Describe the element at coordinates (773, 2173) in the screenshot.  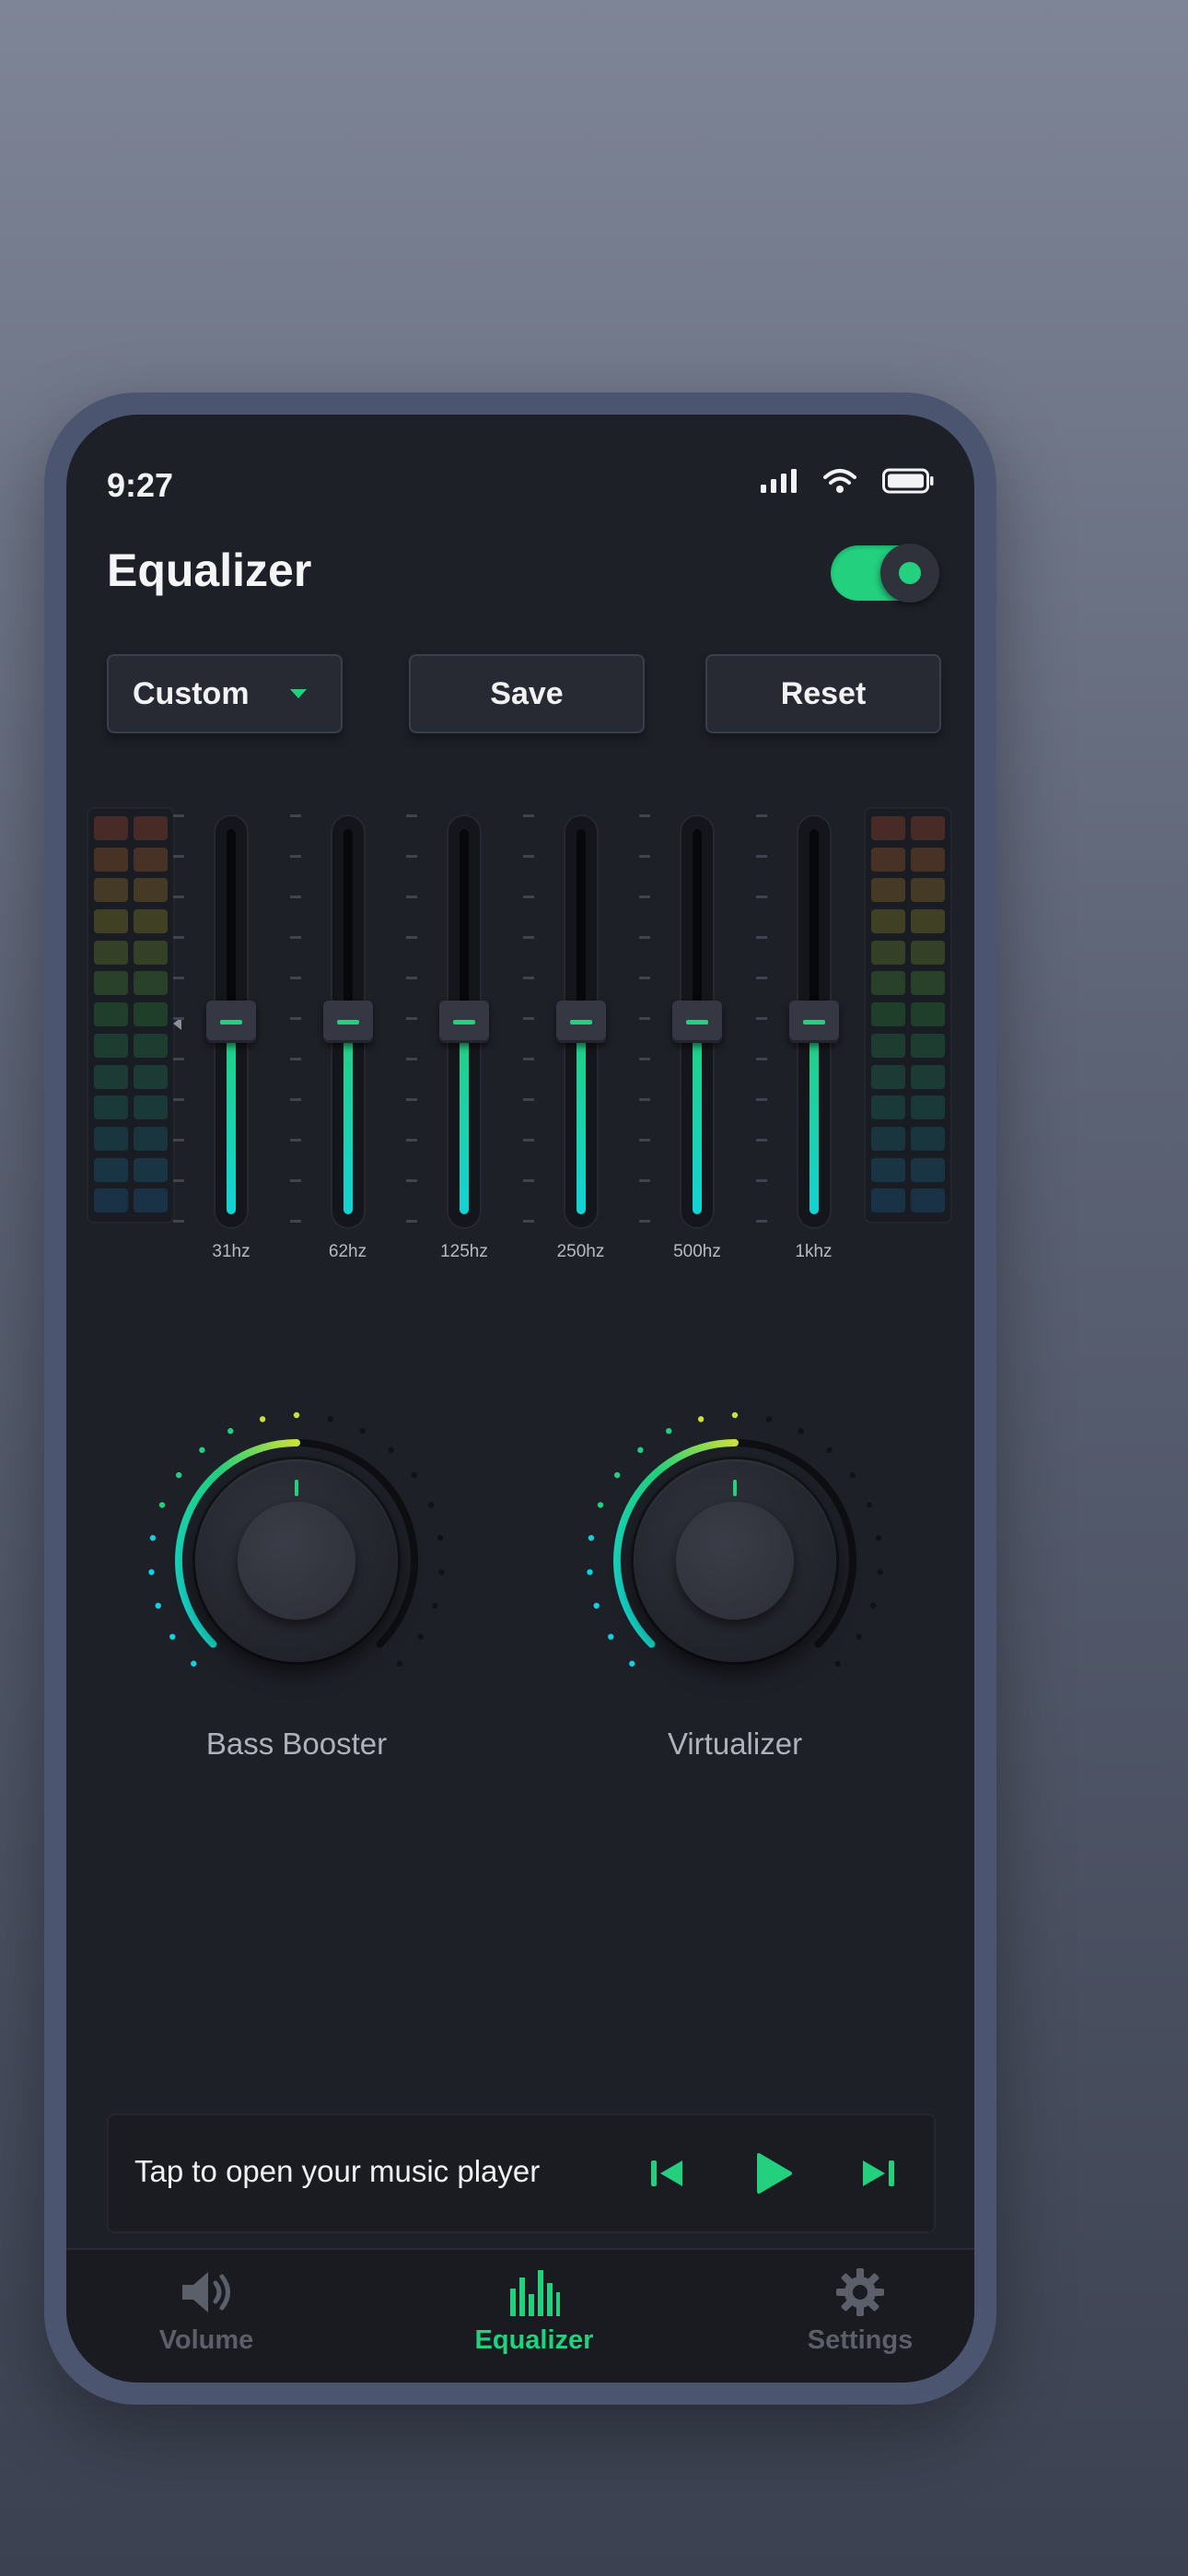
I see `play-button` at that location.